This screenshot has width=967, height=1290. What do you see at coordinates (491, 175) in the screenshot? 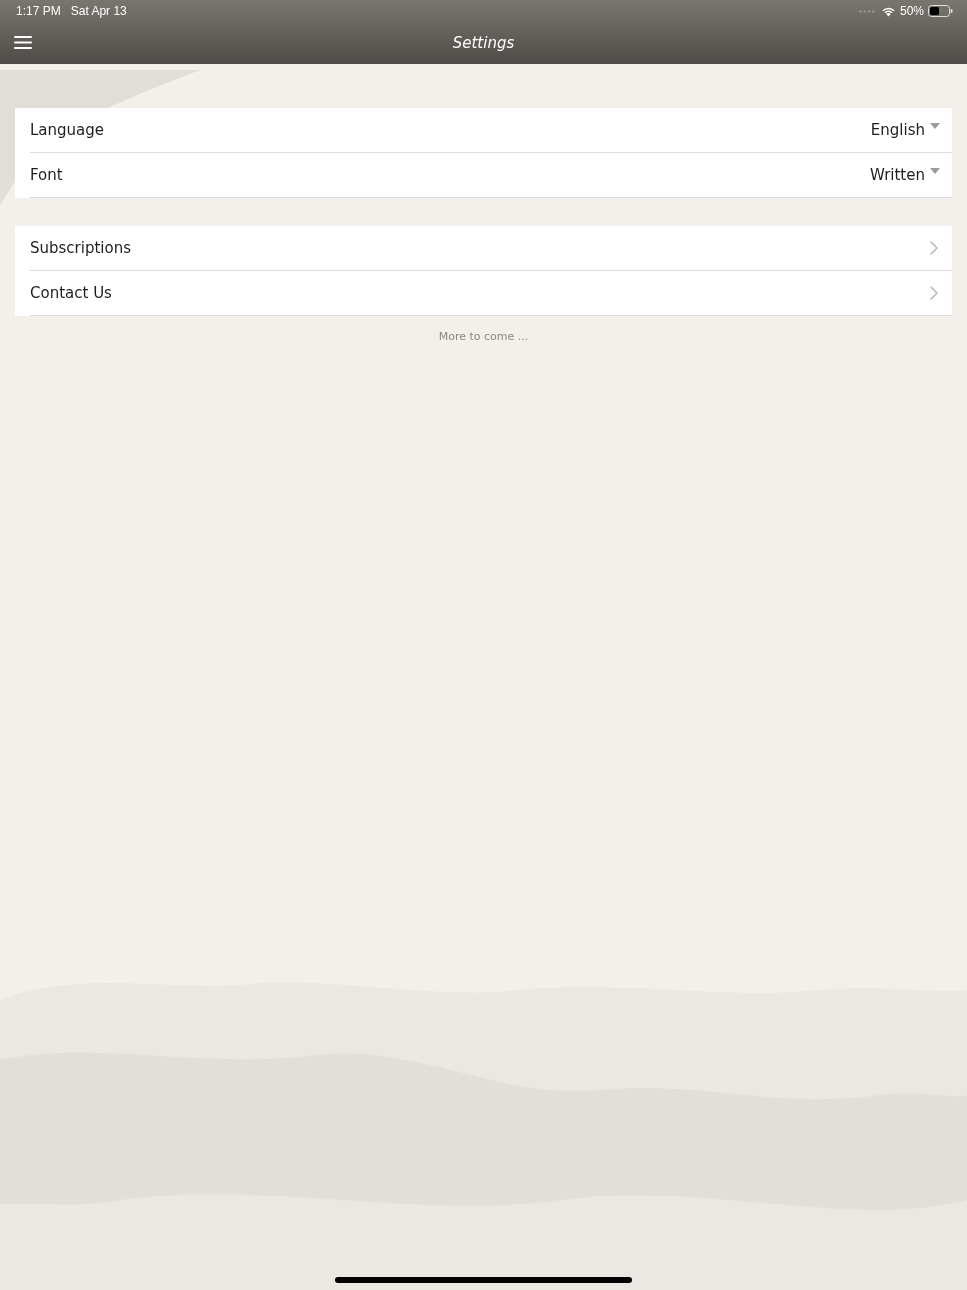
I see `settings-row: Font Written` at bounding box center [491, 175].